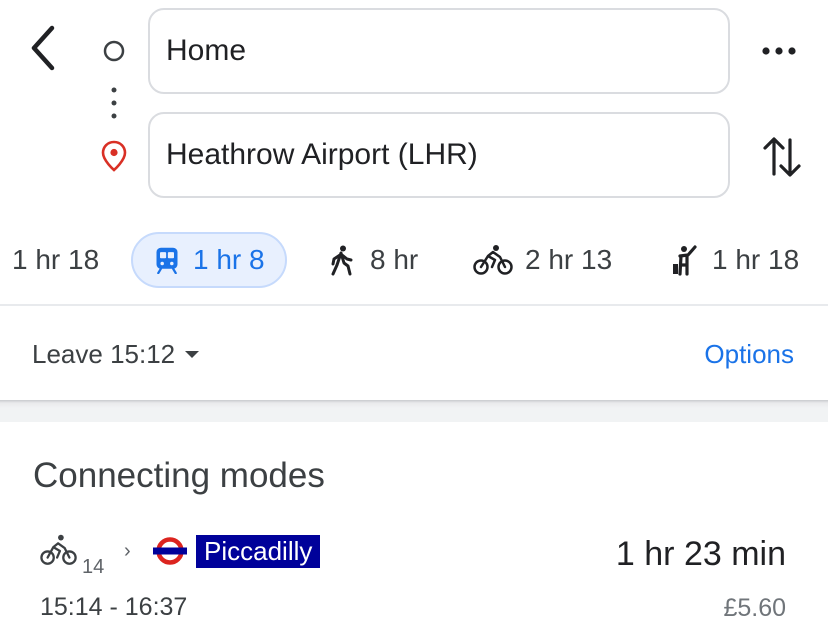  I want to click on tab-transit: 1 hr 8, so click(209, 260).